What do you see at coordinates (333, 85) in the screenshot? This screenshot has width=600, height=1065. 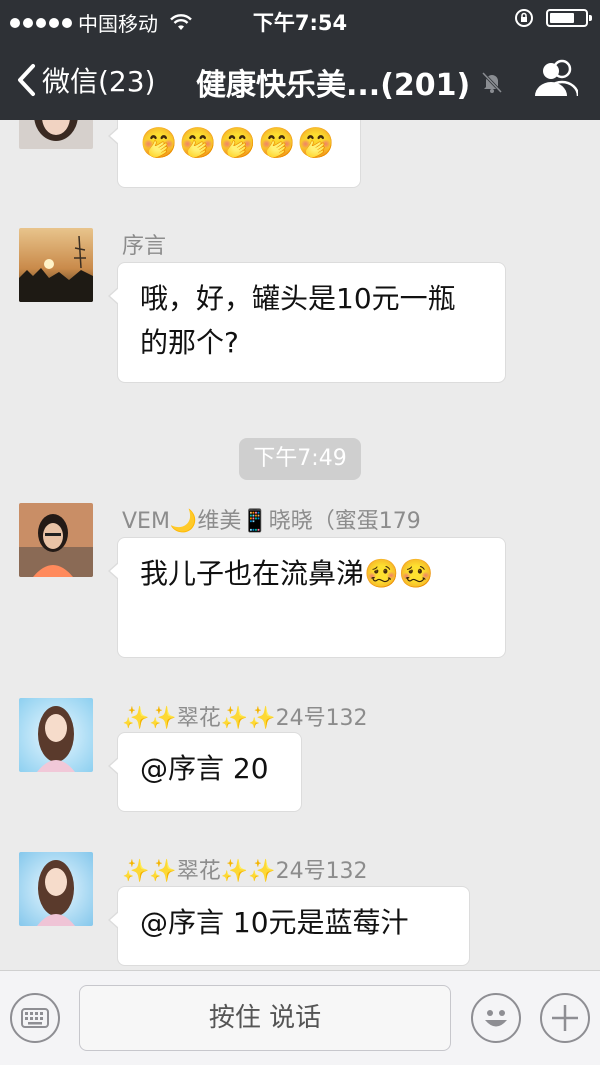 I see `chat-title: 健康快乐美...(201)` at bounding box center [333, 85].